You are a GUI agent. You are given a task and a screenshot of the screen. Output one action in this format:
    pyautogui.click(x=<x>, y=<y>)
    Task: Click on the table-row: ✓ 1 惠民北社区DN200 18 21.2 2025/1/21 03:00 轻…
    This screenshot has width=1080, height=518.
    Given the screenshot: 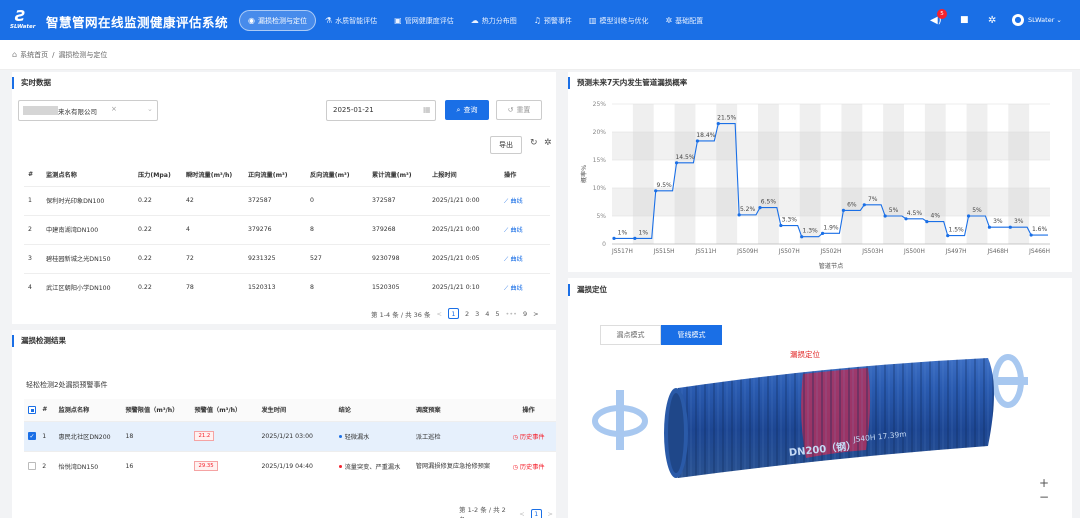 What is the action you would take?
    pyautogui.click(x=290, y=435)
    